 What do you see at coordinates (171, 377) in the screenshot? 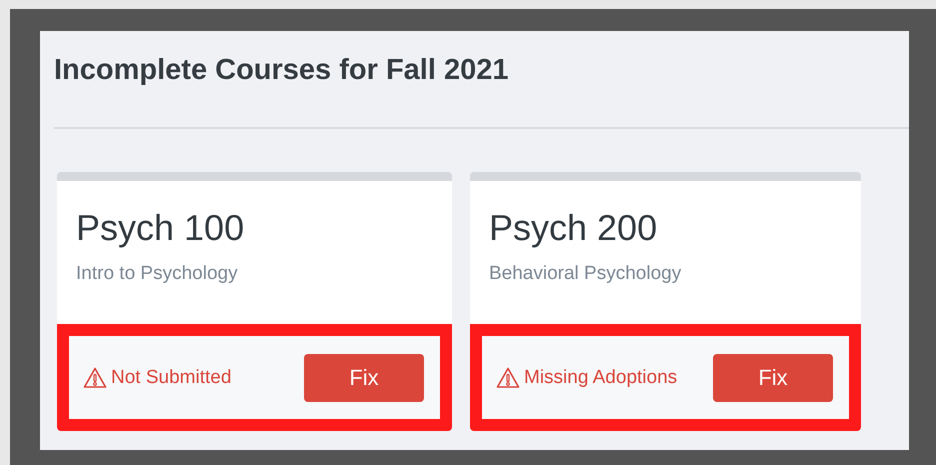
I see `status-text: Not Submitted` at bounding box center [171, 377].